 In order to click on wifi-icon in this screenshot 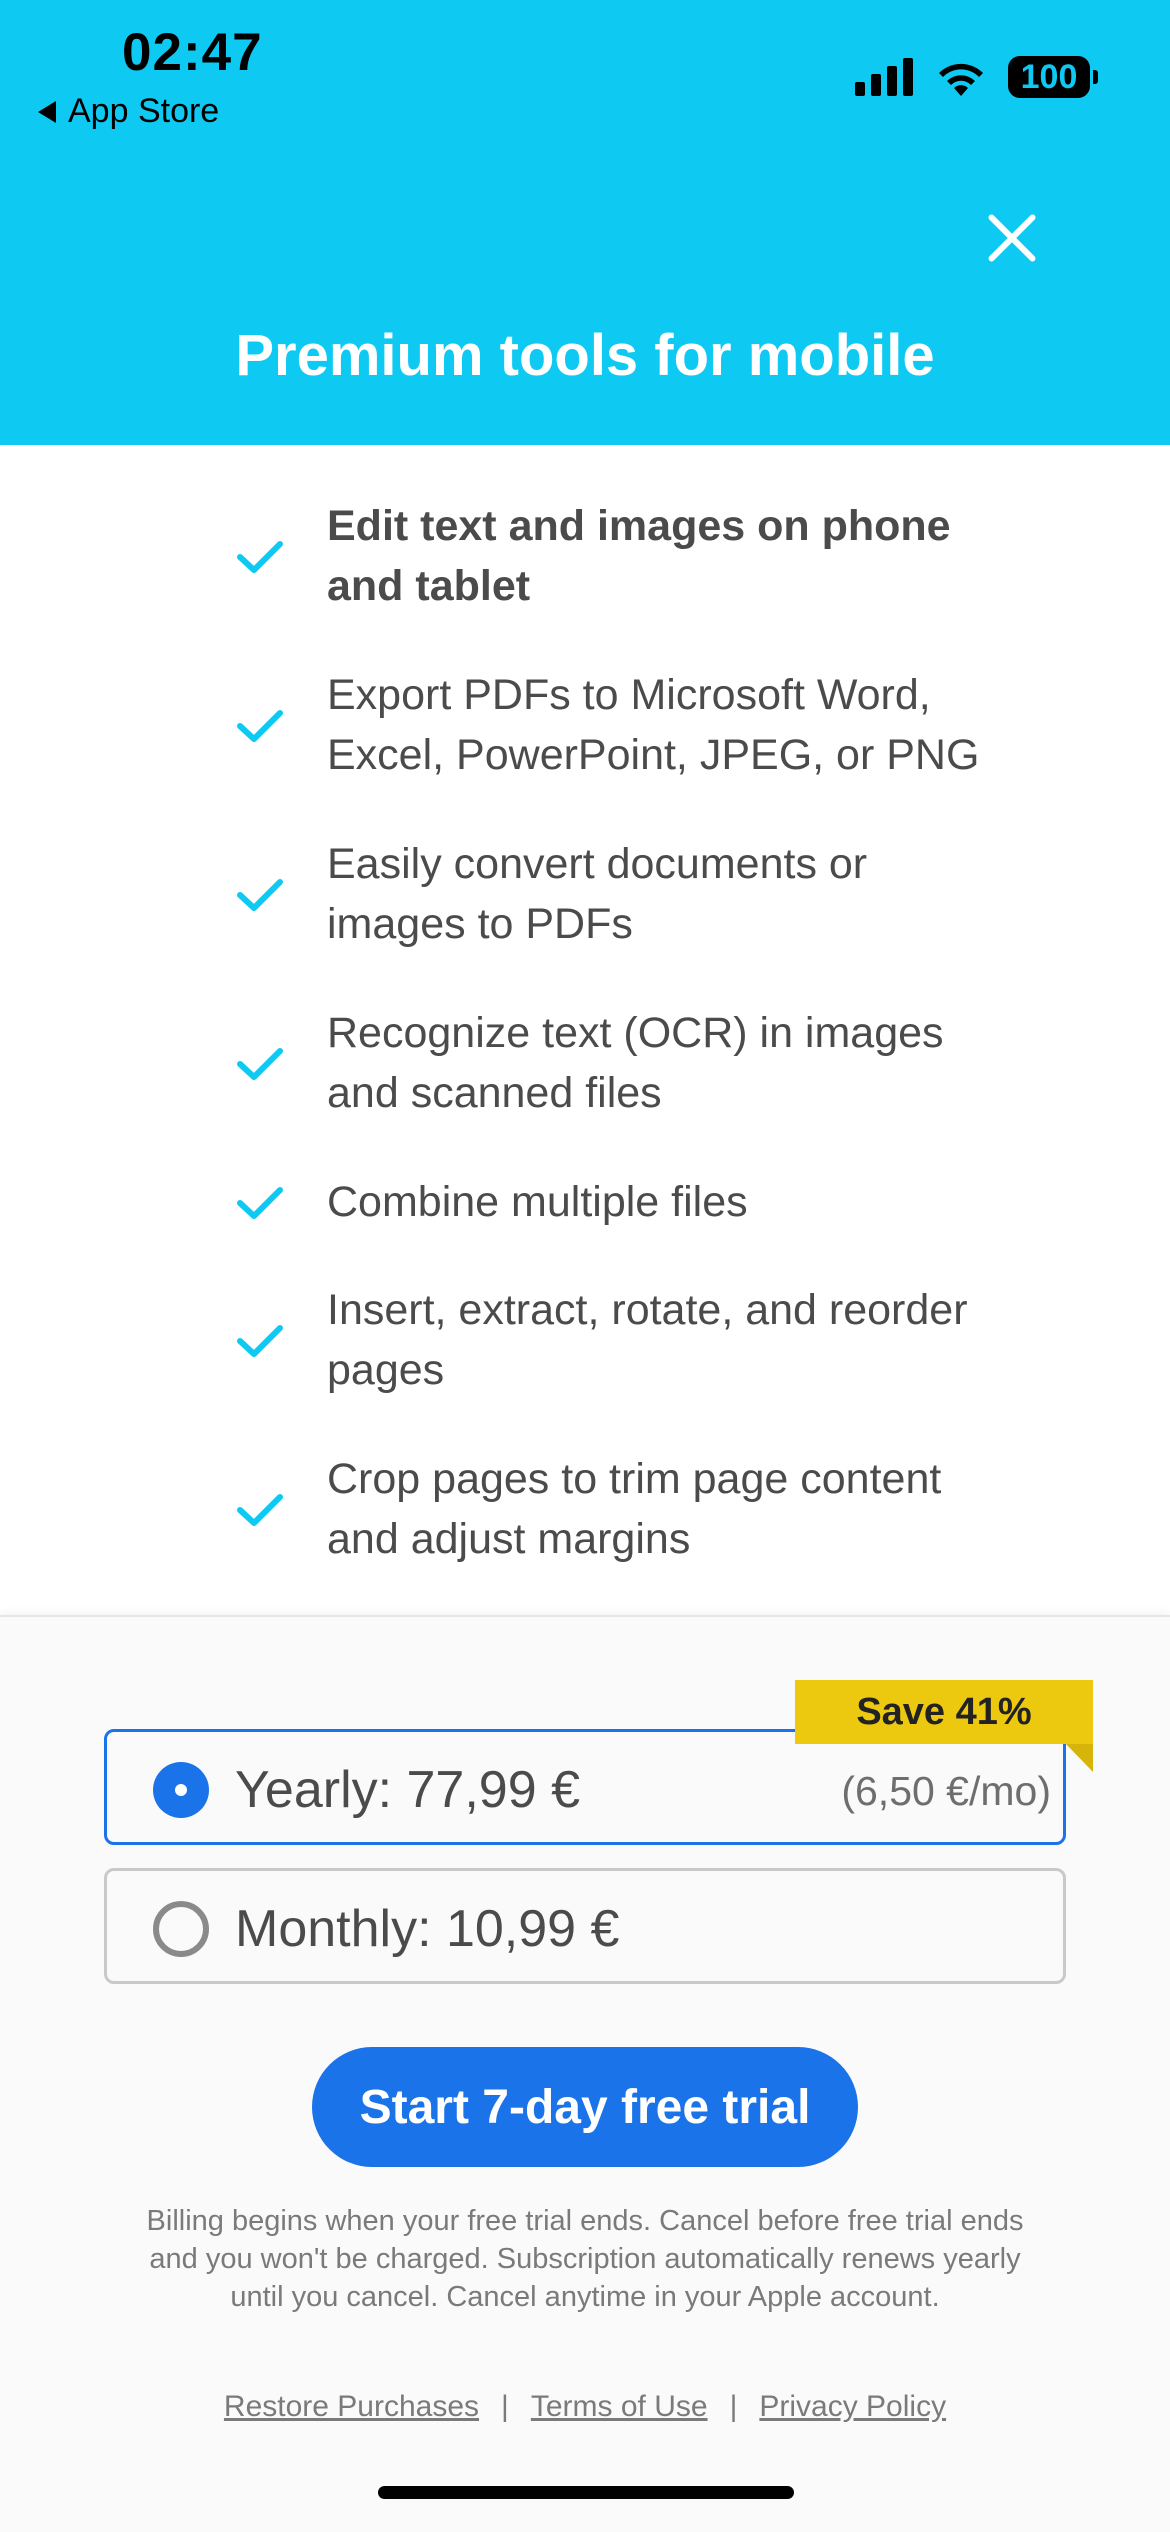, I will do `click(961, 79)`.